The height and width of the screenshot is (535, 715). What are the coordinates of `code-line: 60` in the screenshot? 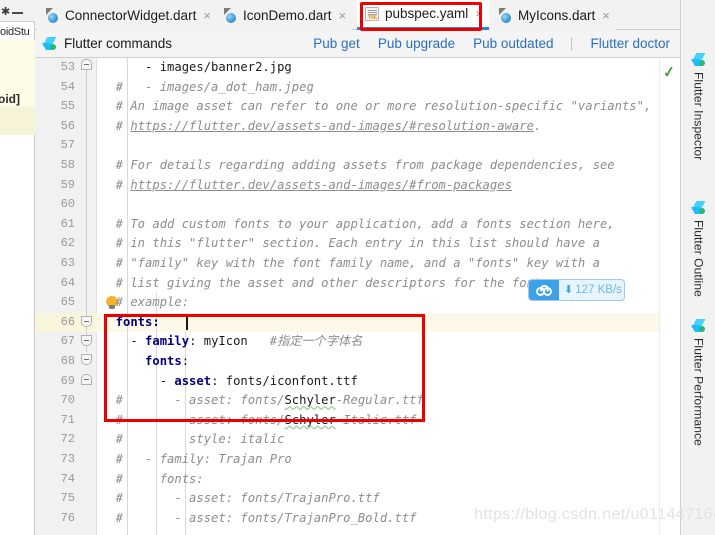 It's located at (357, 205).